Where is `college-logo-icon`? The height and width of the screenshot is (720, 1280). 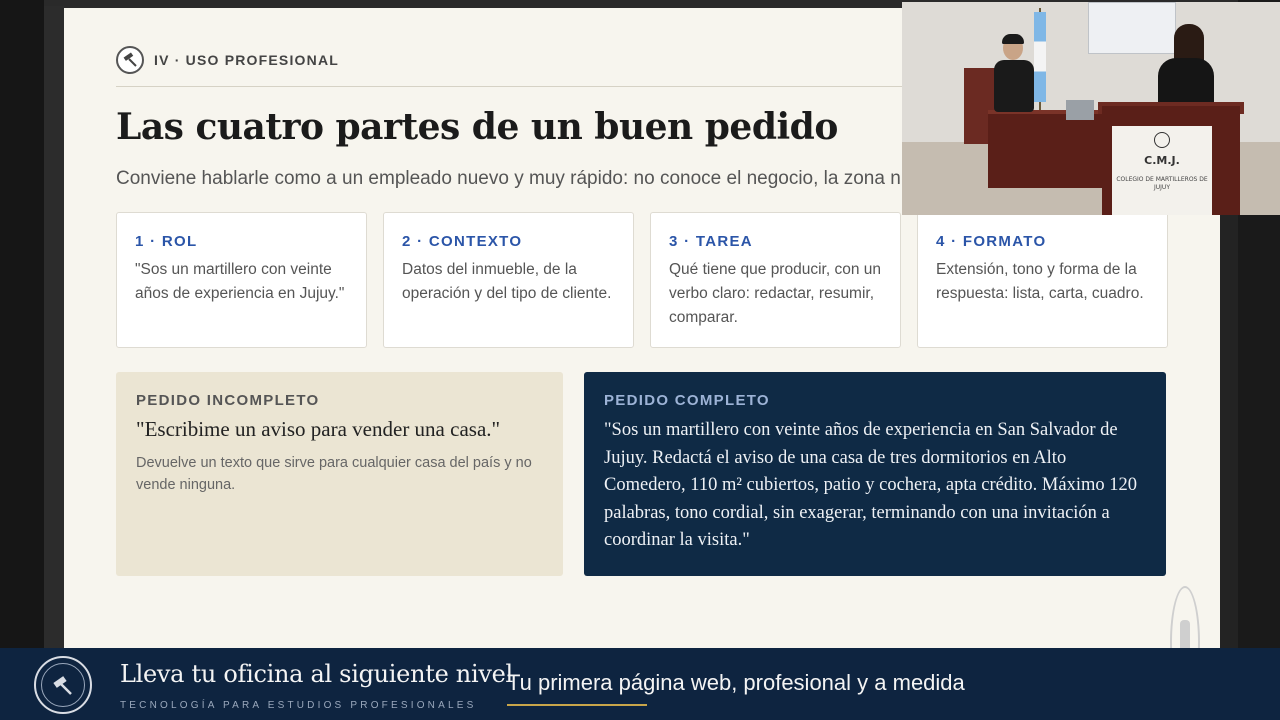 college-logo-icon is located at coordinates (63, 685).